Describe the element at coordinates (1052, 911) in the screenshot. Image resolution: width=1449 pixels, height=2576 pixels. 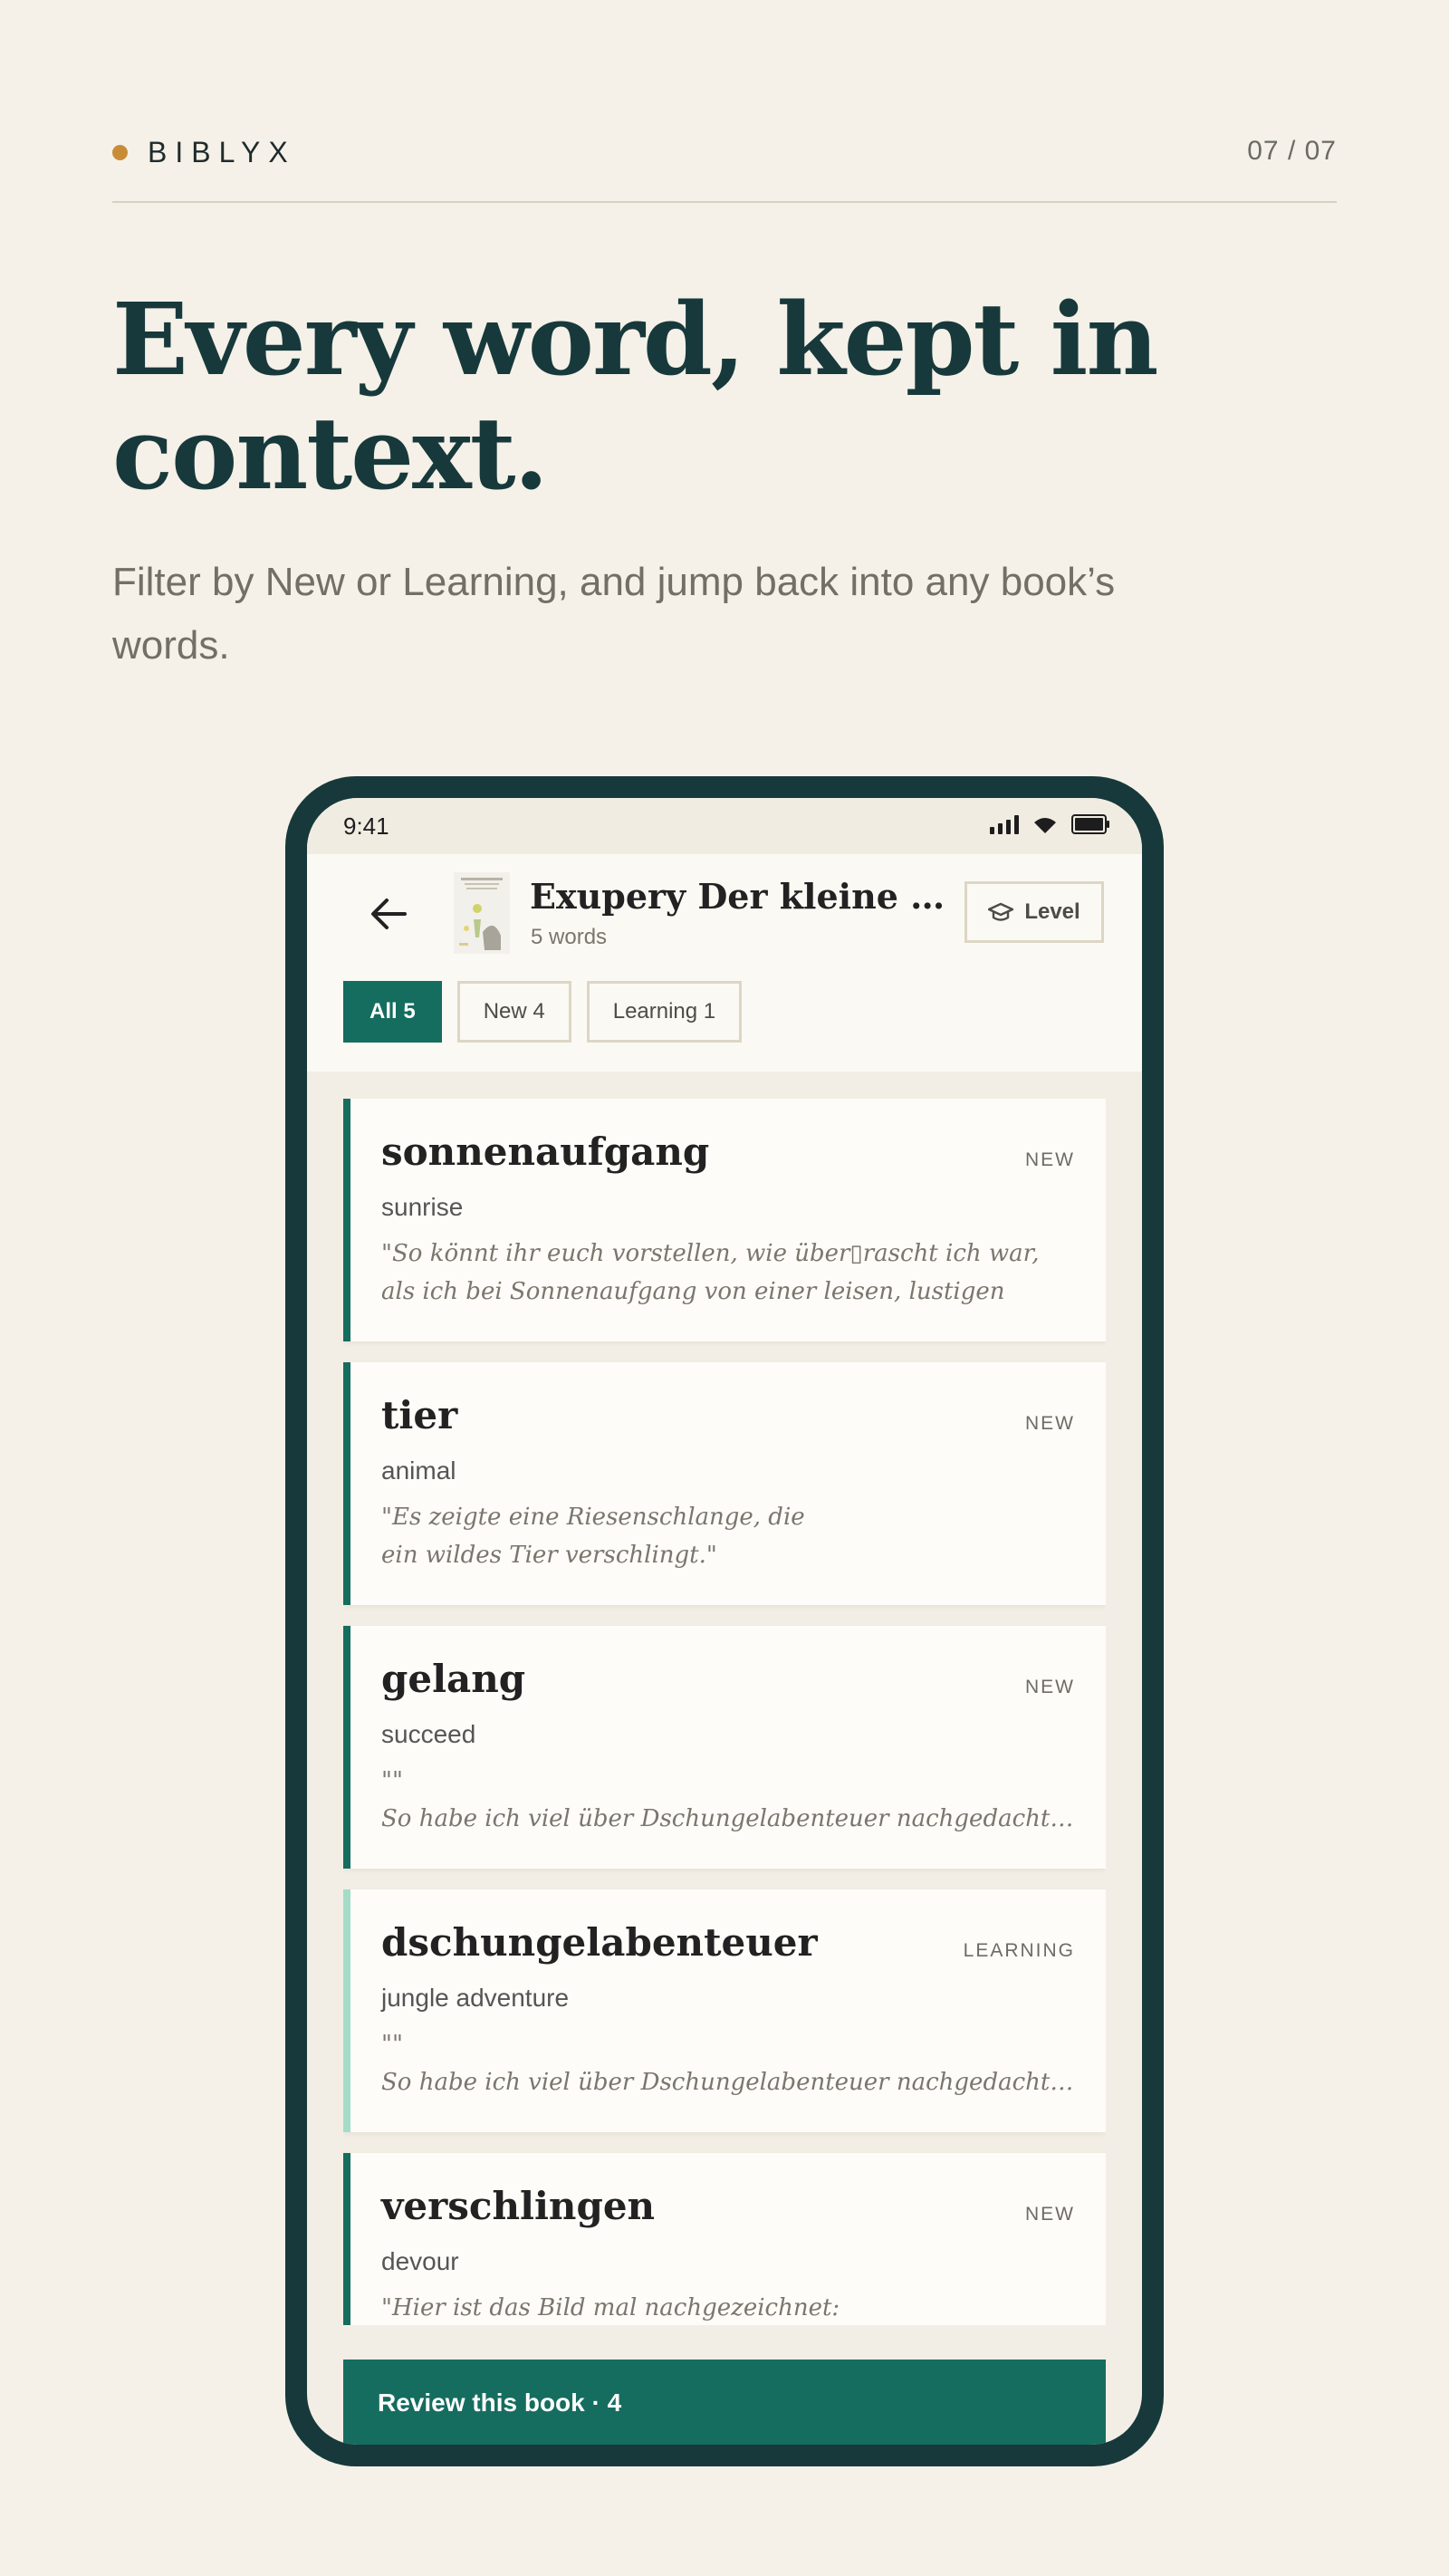
I see `level-label: Level` at that location.